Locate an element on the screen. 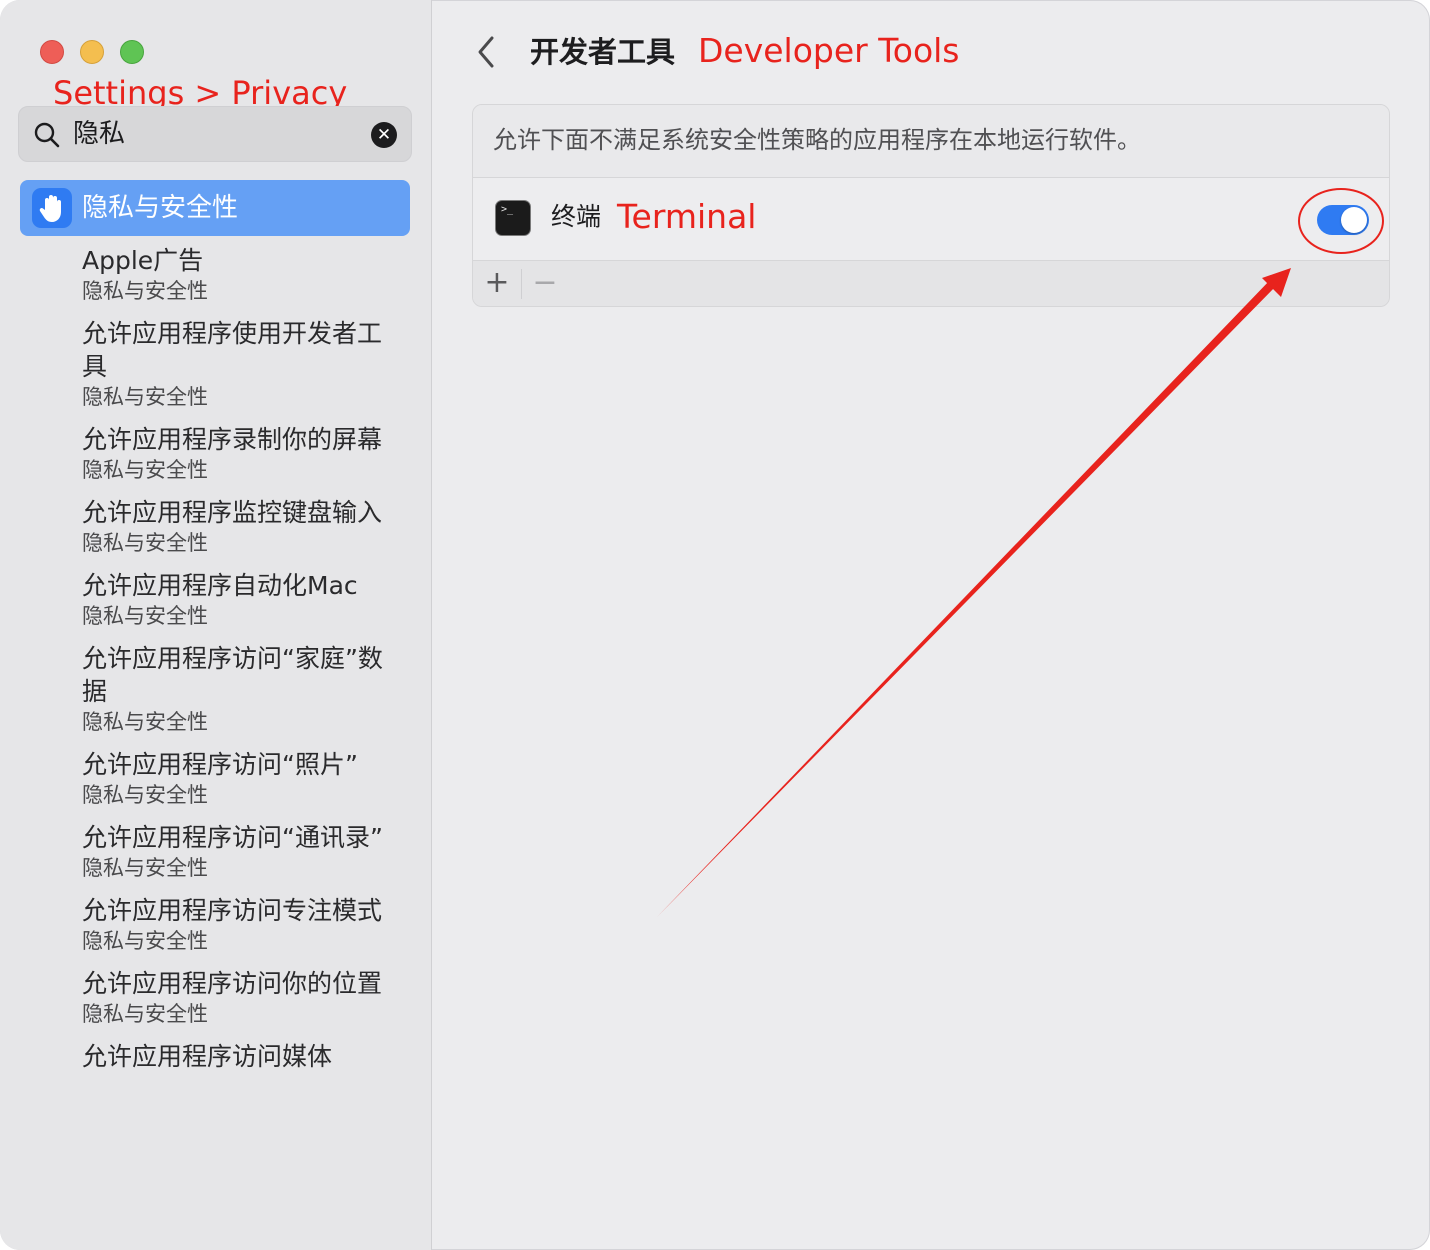 This screenshot has height=1250, width=1430. search-result-item: 允许应用程序使用开发者工具隐私与安全性 is located at coordinates (237, 364).